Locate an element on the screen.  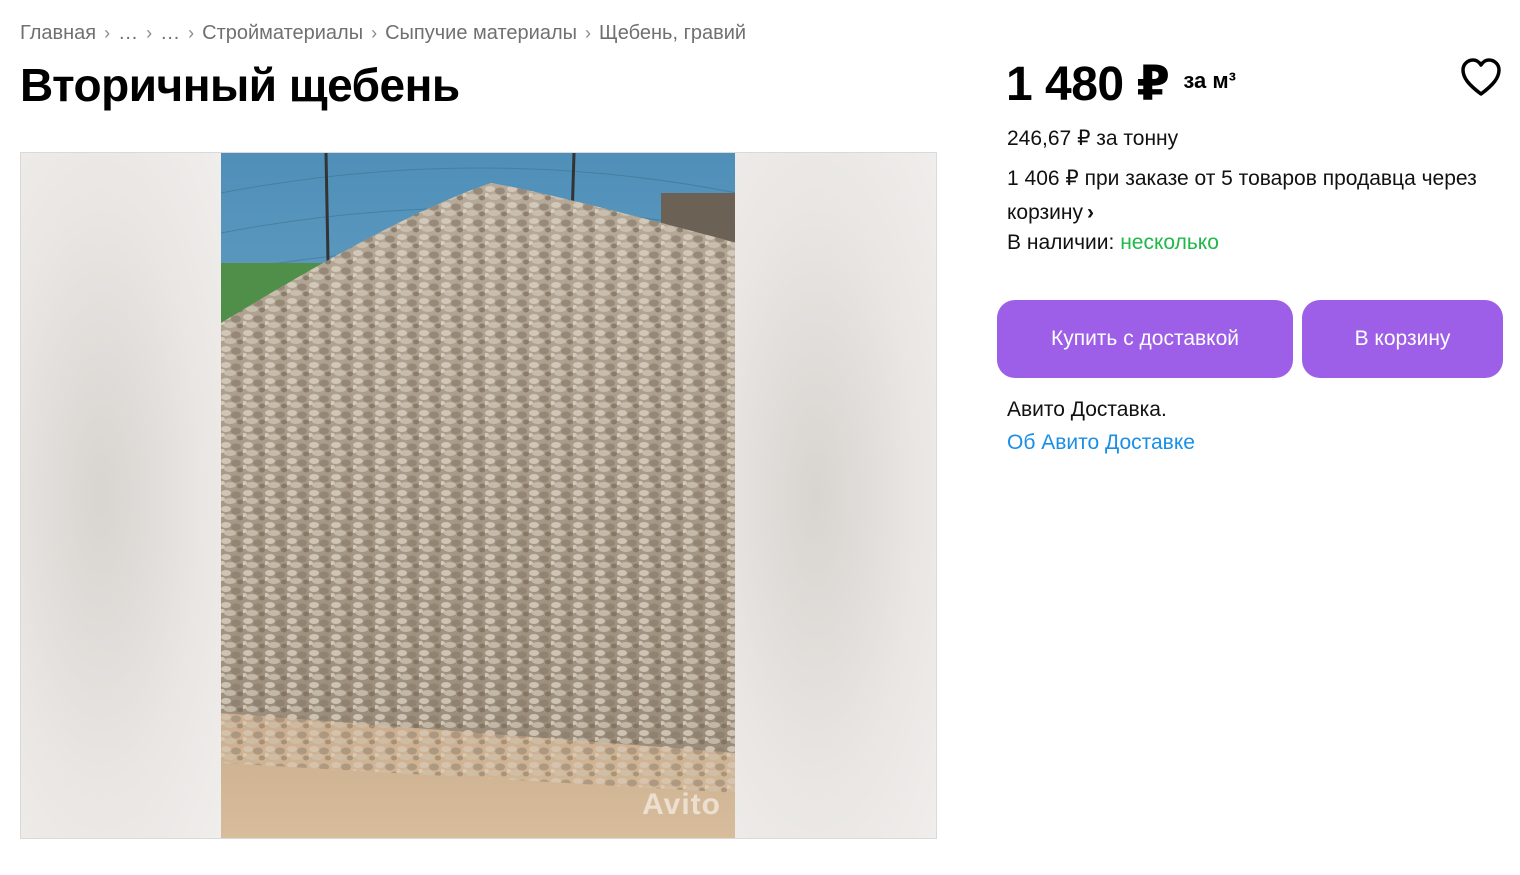
gallery-blur-left is located at coordinates (121, 495).